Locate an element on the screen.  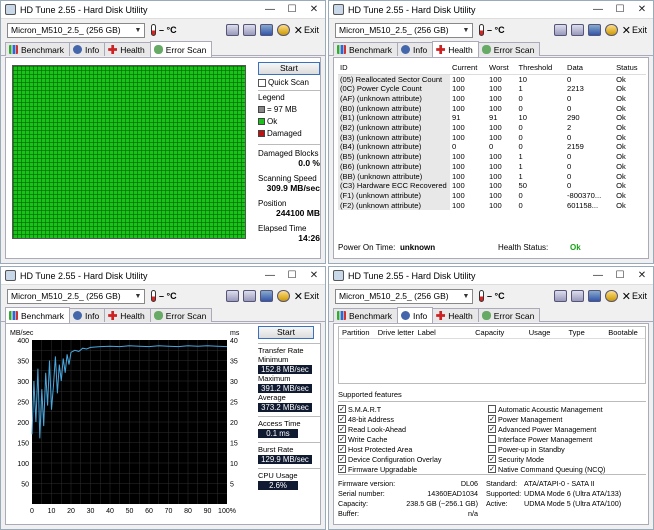
feature-checkbox: ✓ Write Cache is located at coordinates (413, 439).